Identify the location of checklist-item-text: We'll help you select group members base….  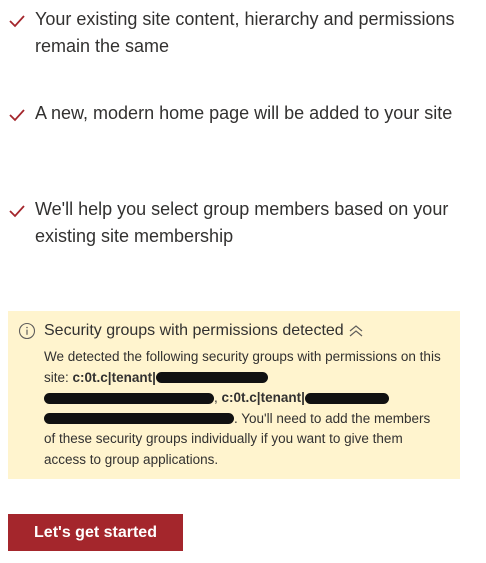
(242, 222).